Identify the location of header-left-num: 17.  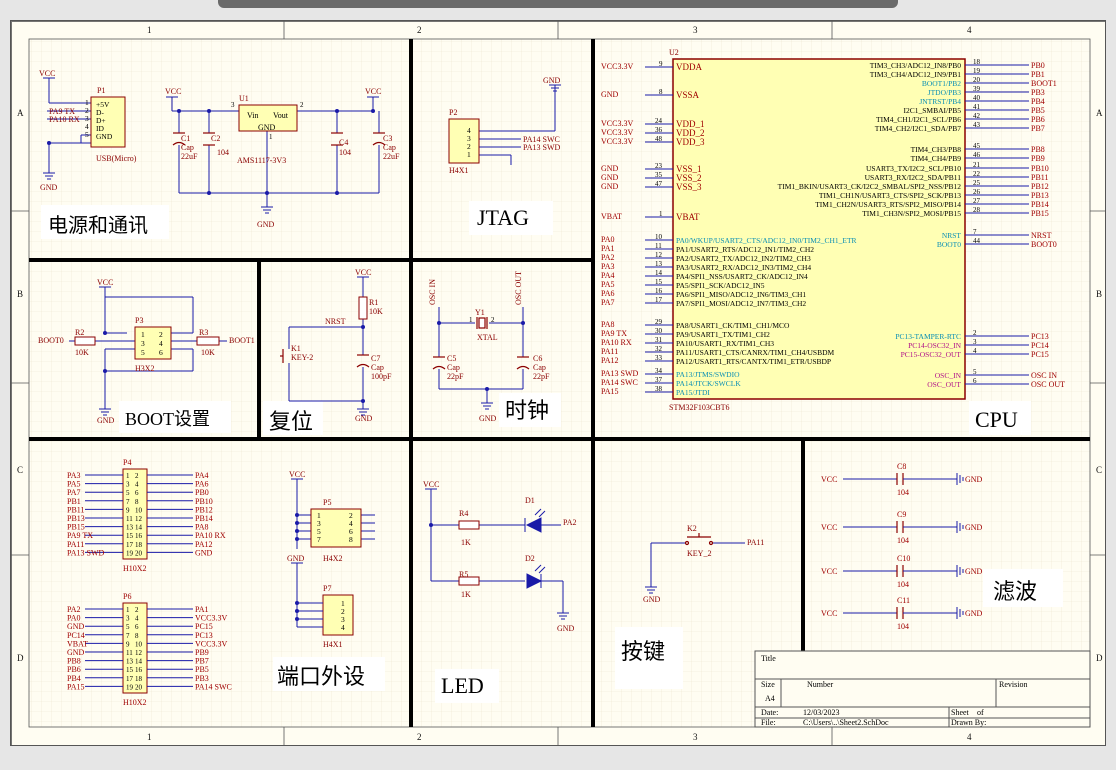
(130, 679).